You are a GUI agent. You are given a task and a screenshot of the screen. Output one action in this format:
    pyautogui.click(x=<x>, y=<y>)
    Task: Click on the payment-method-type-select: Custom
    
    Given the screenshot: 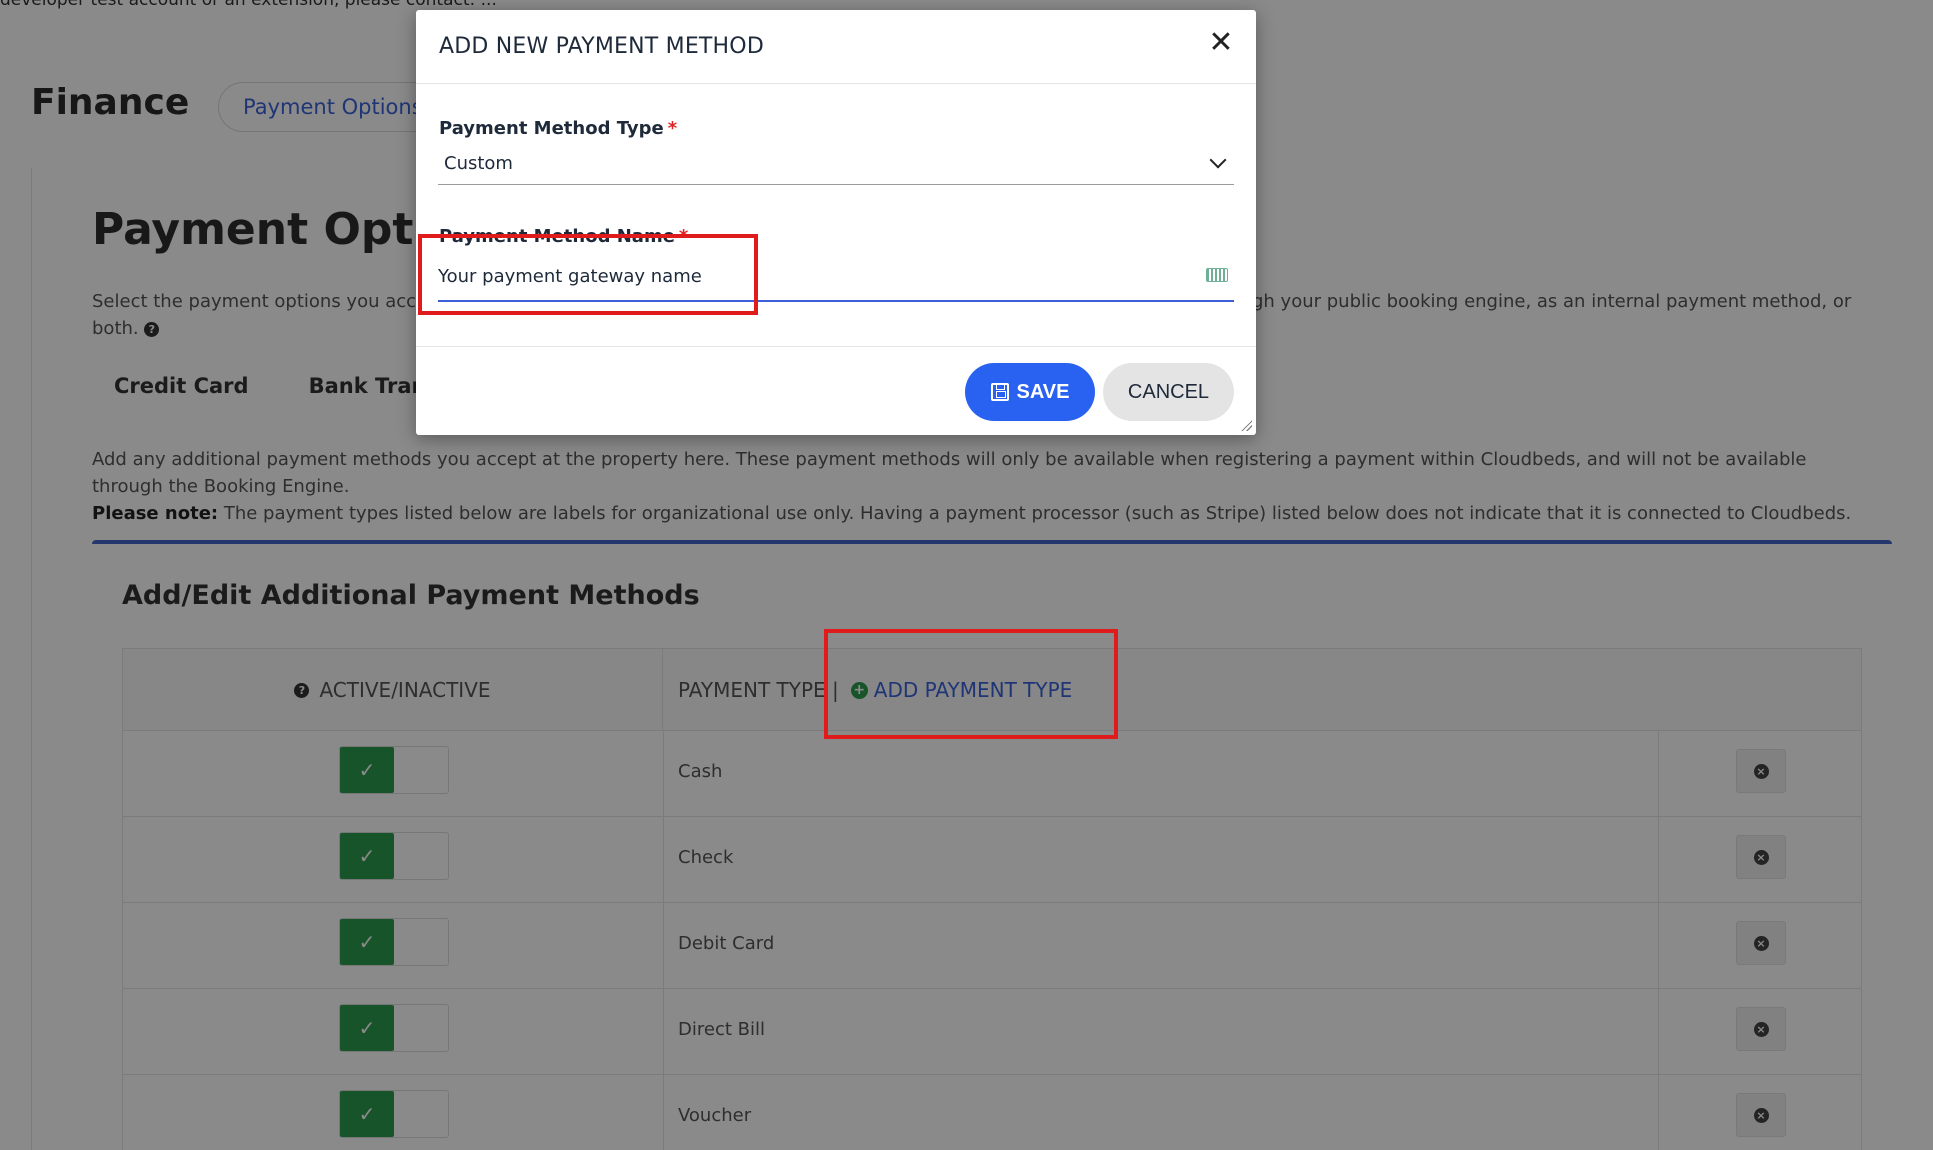 What is the action you would take?
    pyautogui.click(x=836, y=163)
    